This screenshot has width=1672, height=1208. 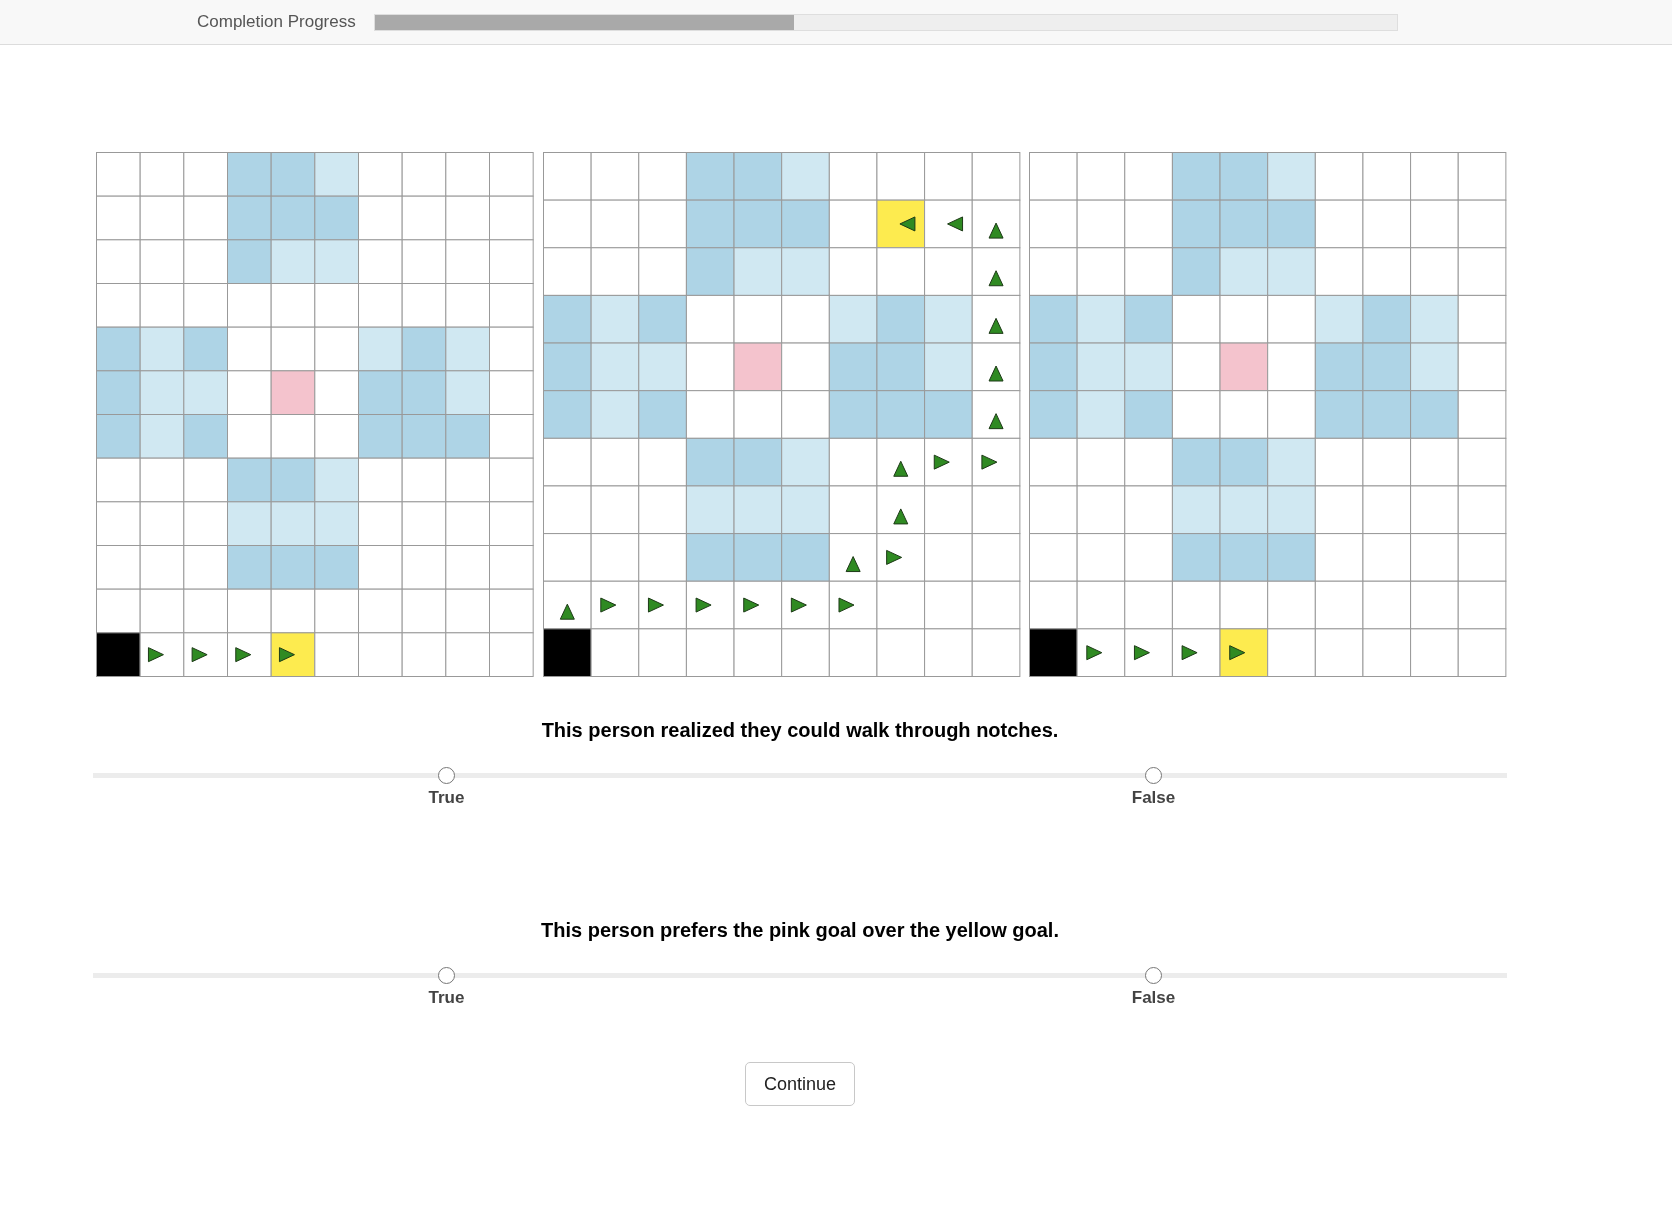 I want to click on question-text: This person prefers the pink goal over the yellow goal., so click(x=800, y=930).